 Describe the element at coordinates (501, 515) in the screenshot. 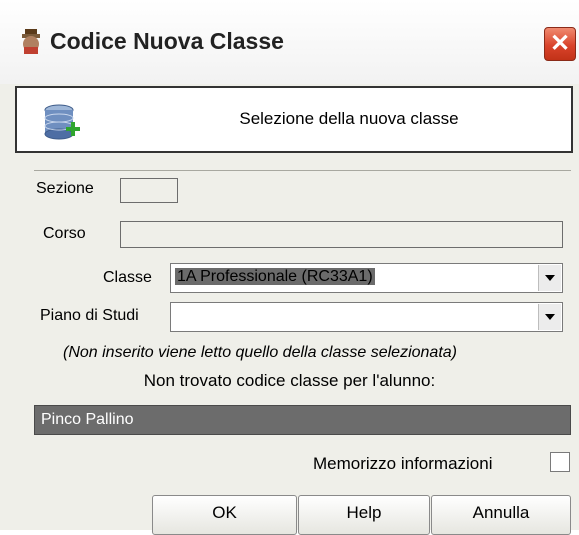

I see `cancel-button: Annulla` at that location.